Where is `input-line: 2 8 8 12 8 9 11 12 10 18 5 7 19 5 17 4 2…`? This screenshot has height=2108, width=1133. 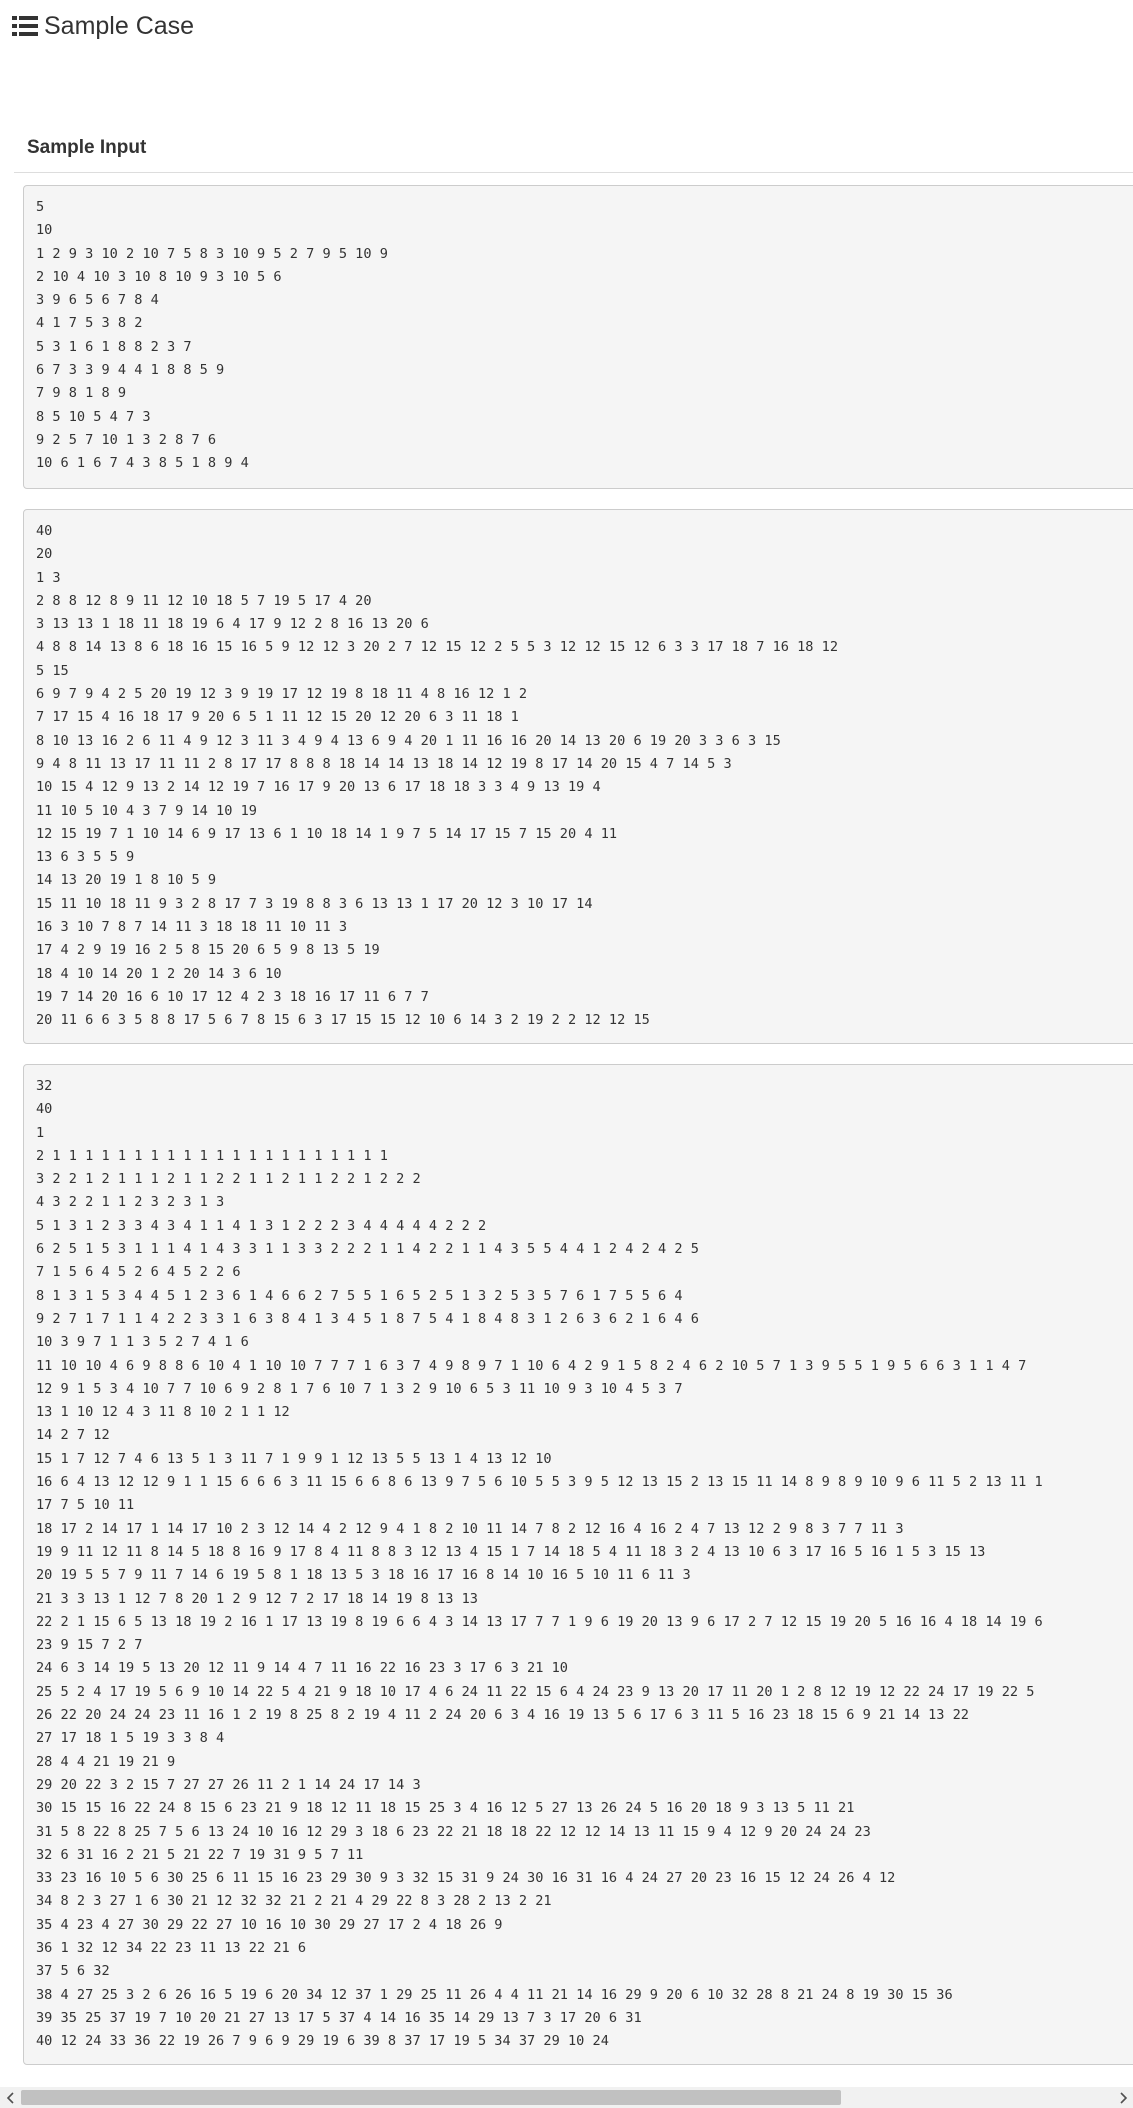
input-line: 2 8 8 12 8 9 11 12 10 18 5 7 19 5 17 4 2… is located at coordinates (204, 600).